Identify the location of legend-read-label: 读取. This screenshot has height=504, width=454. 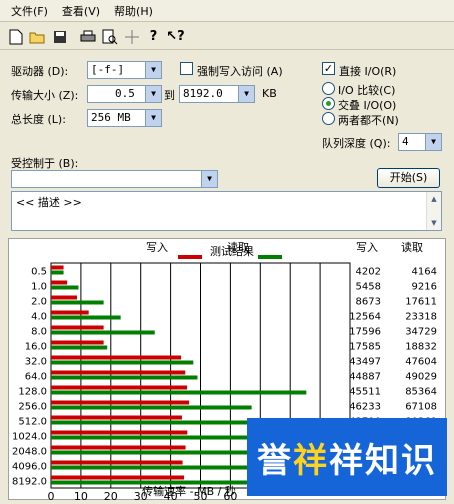
(238, 247).